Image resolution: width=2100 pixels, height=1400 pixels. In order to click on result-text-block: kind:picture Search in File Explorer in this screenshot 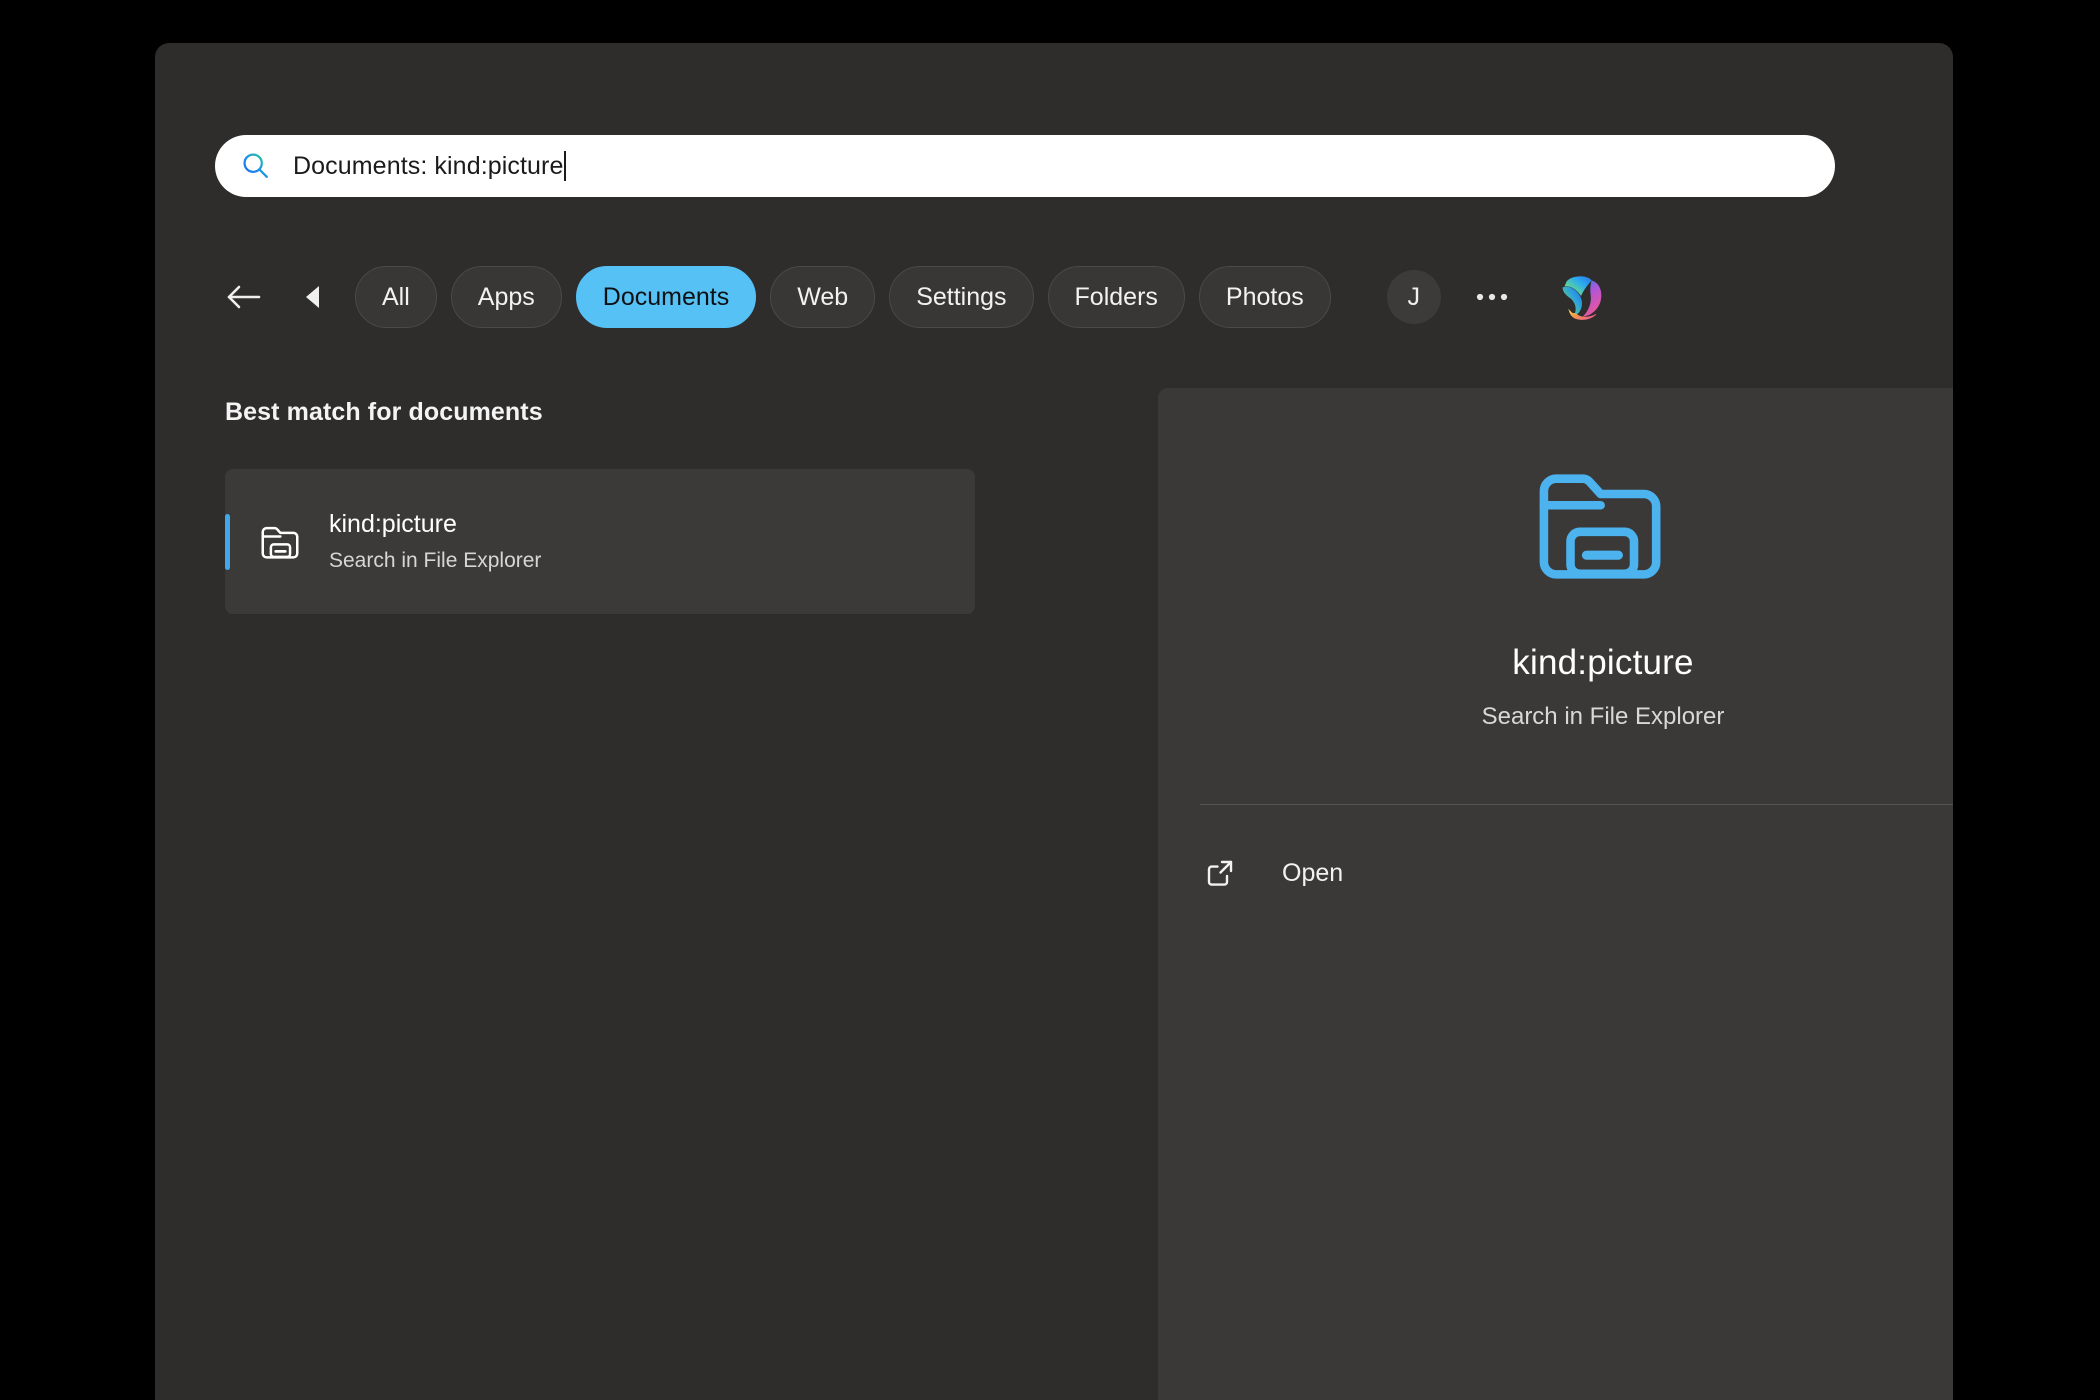, I will do `click(435, 542)`.